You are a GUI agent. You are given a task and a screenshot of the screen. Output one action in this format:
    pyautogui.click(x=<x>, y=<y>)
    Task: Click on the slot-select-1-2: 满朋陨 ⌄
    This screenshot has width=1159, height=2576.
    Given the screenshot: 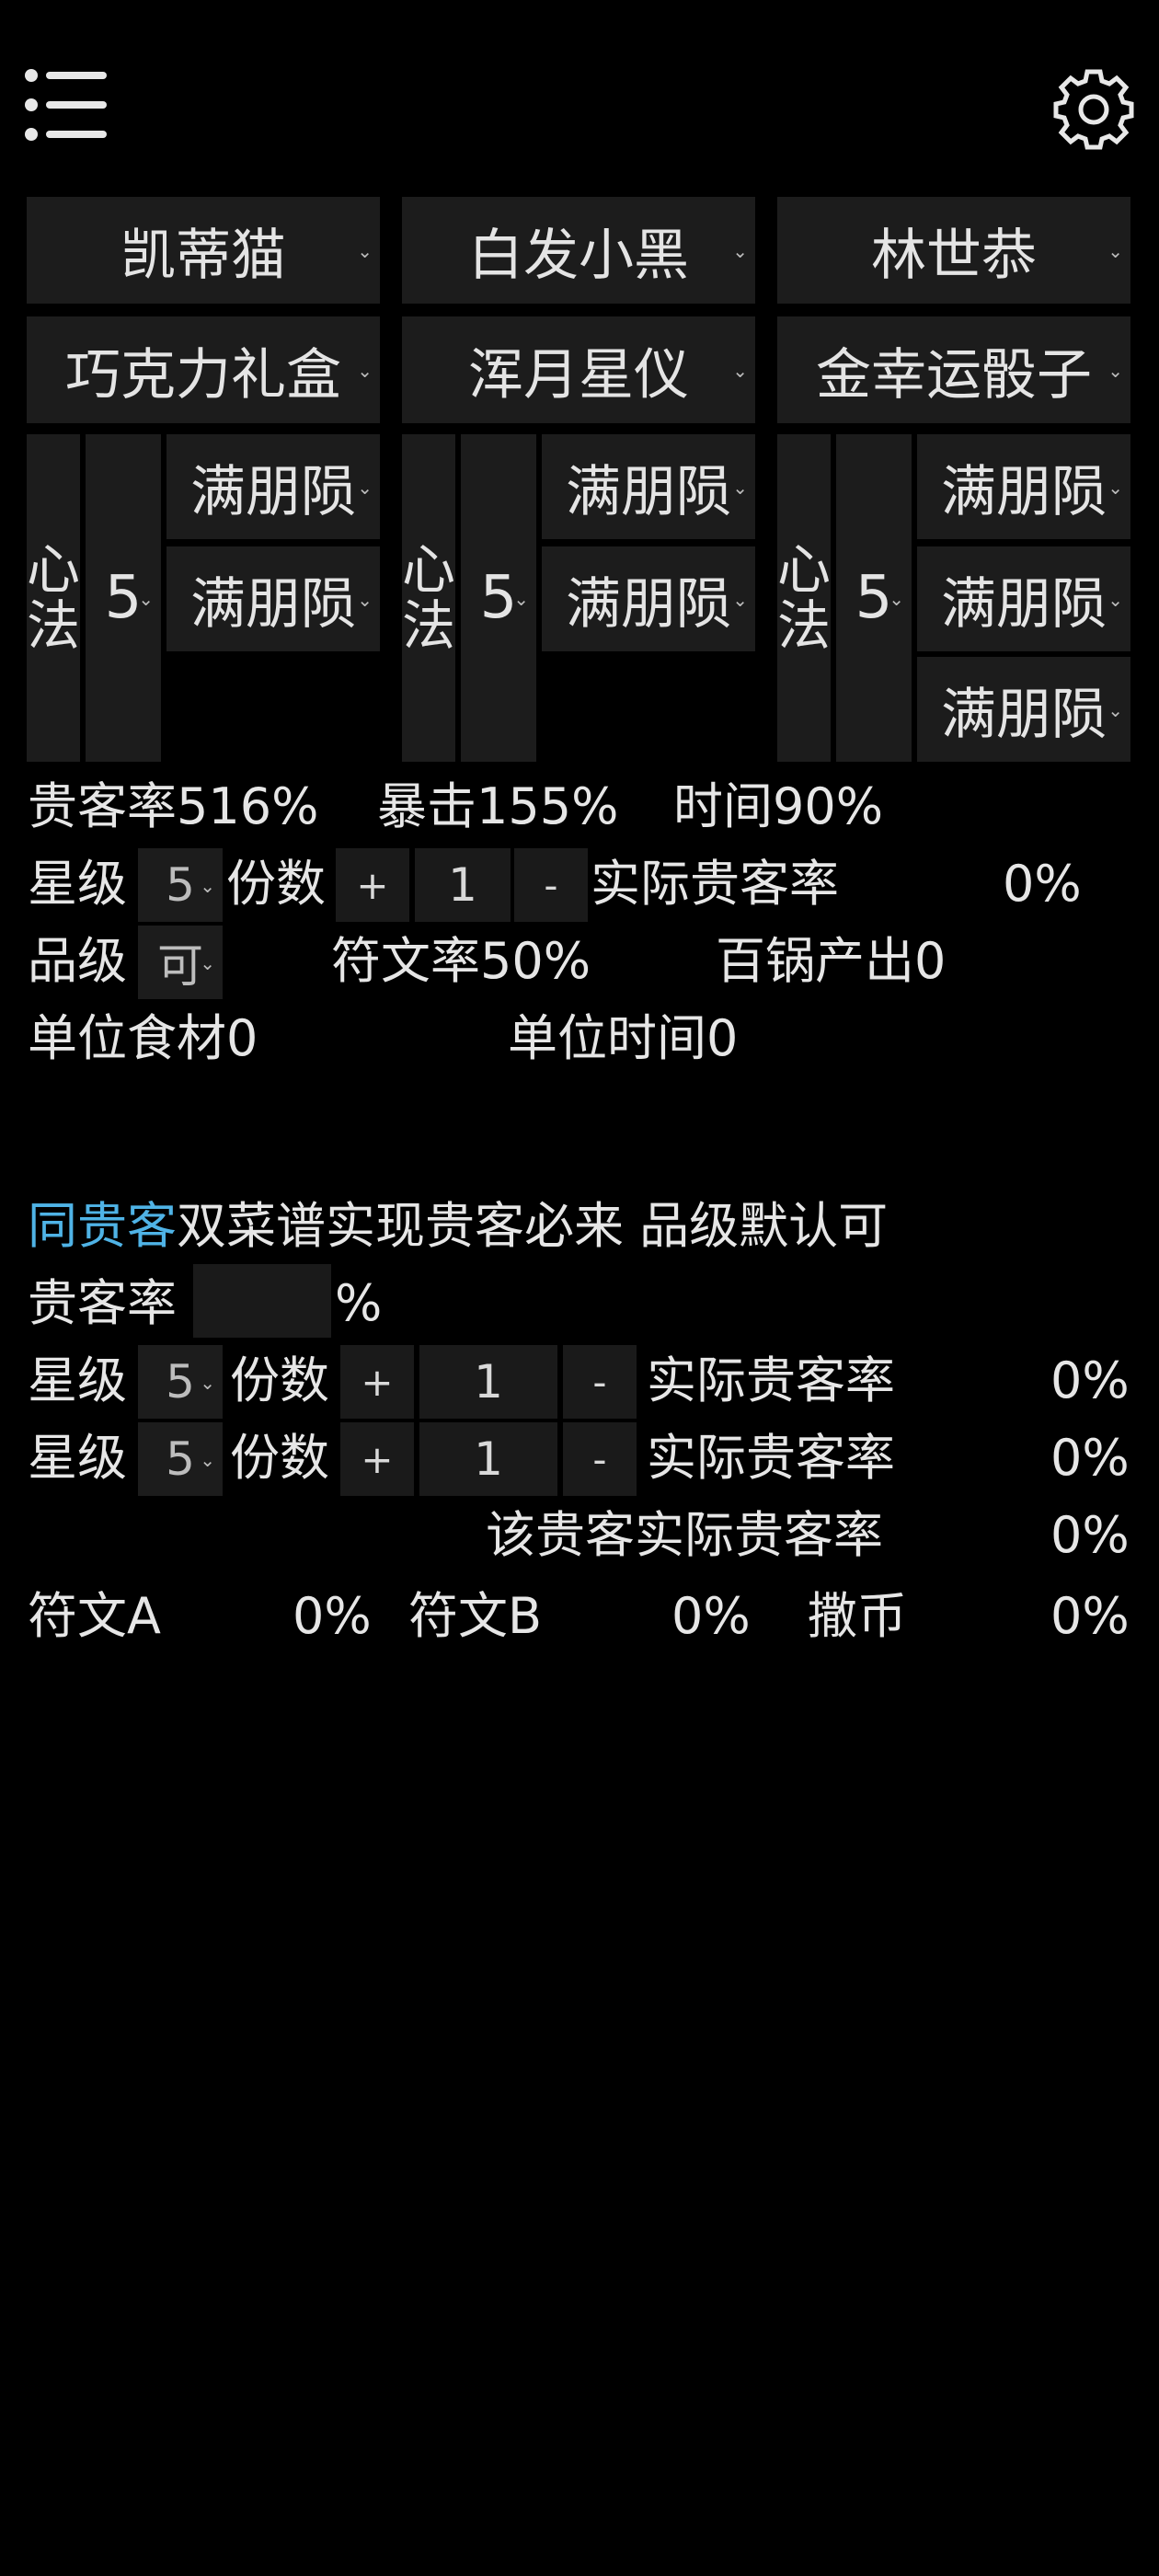 What is the action you would take?
    pyautogui.click(x=273, y=598)
    